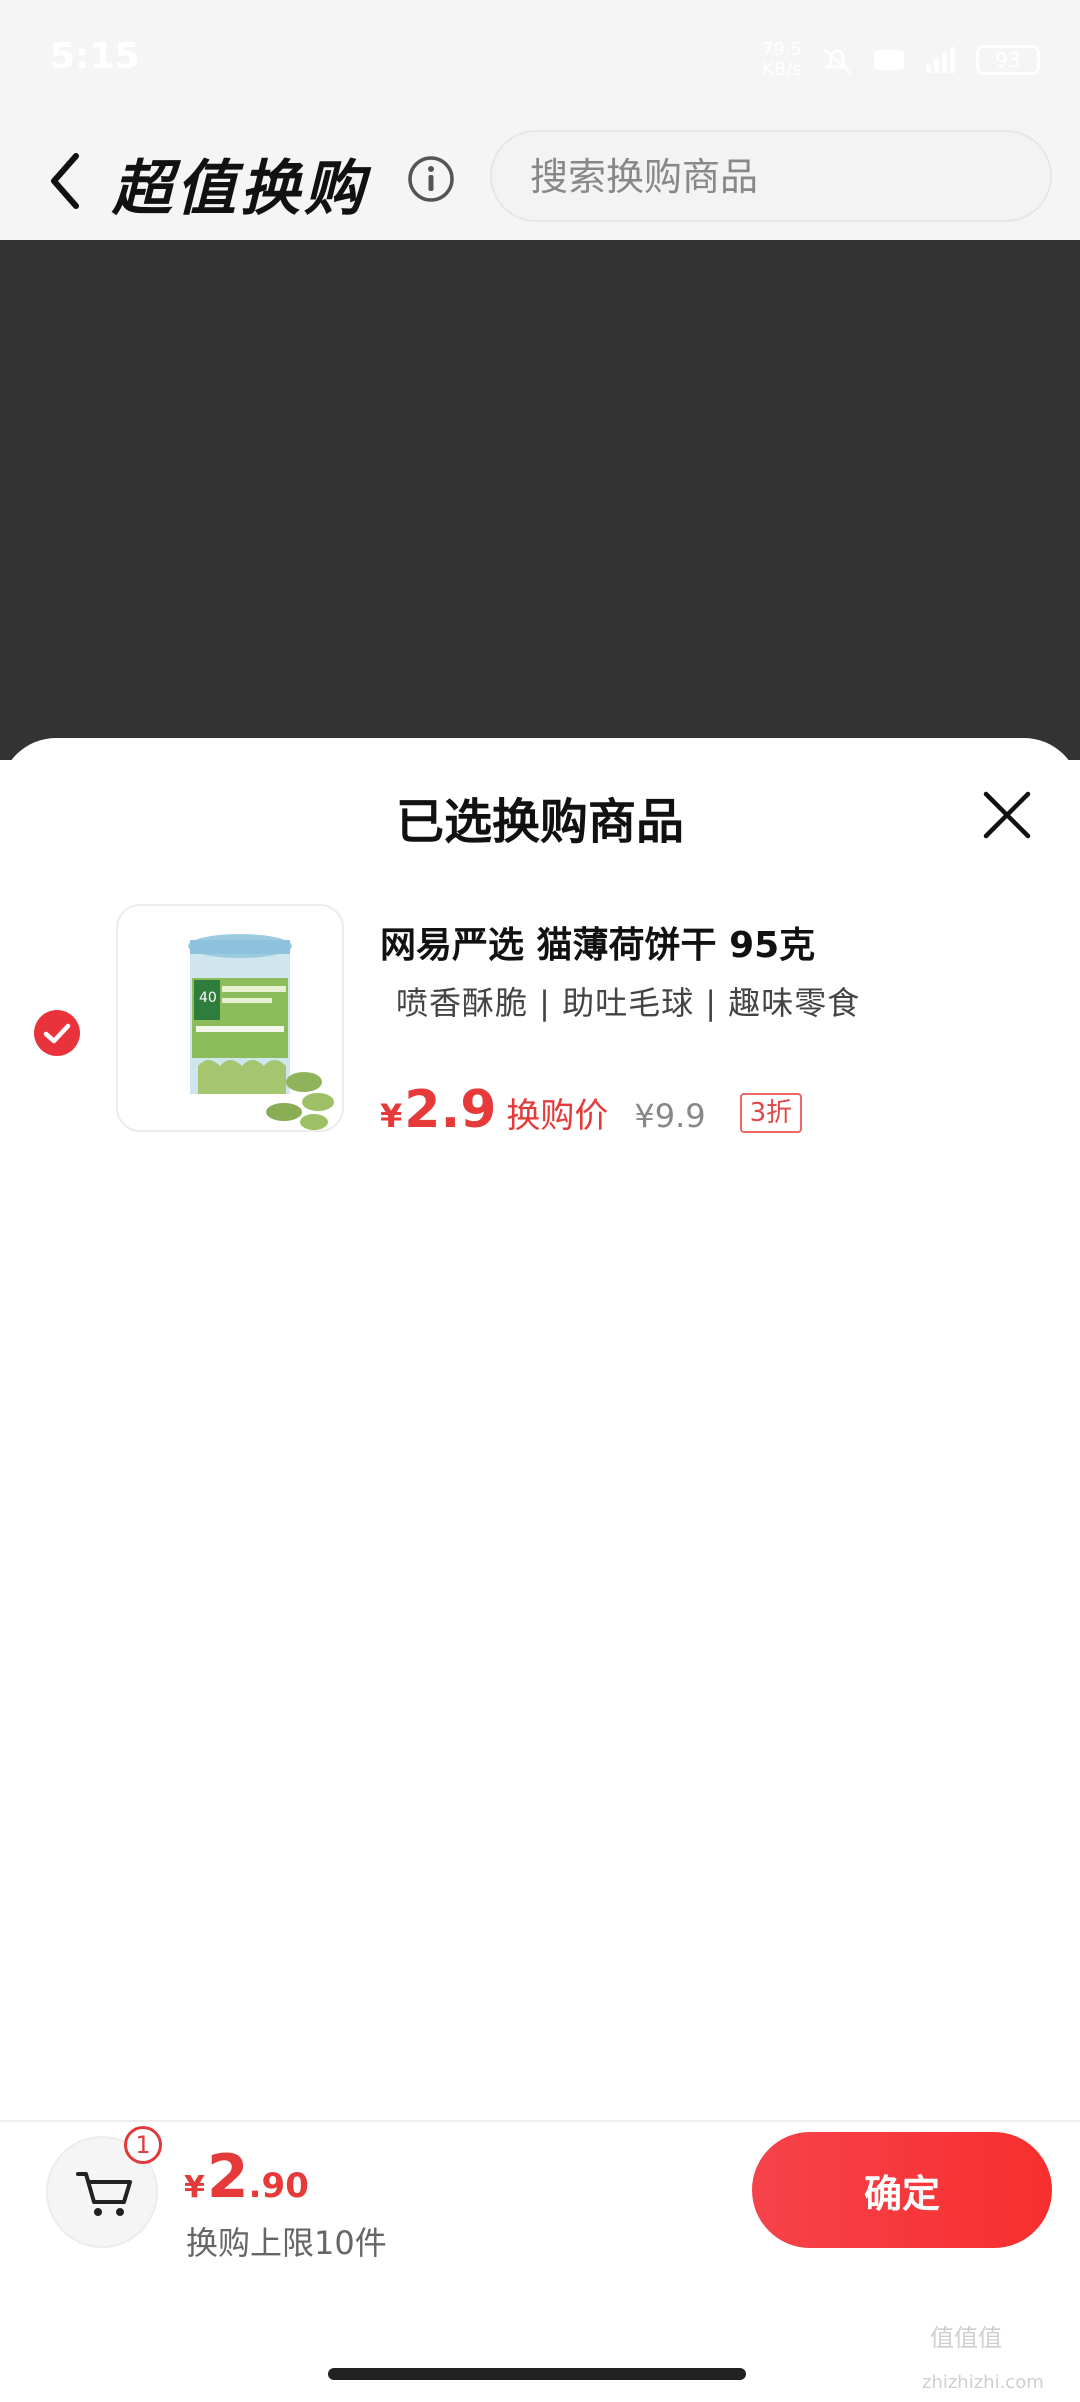  I want to click on status-time: 5:15, so click(95, 56).